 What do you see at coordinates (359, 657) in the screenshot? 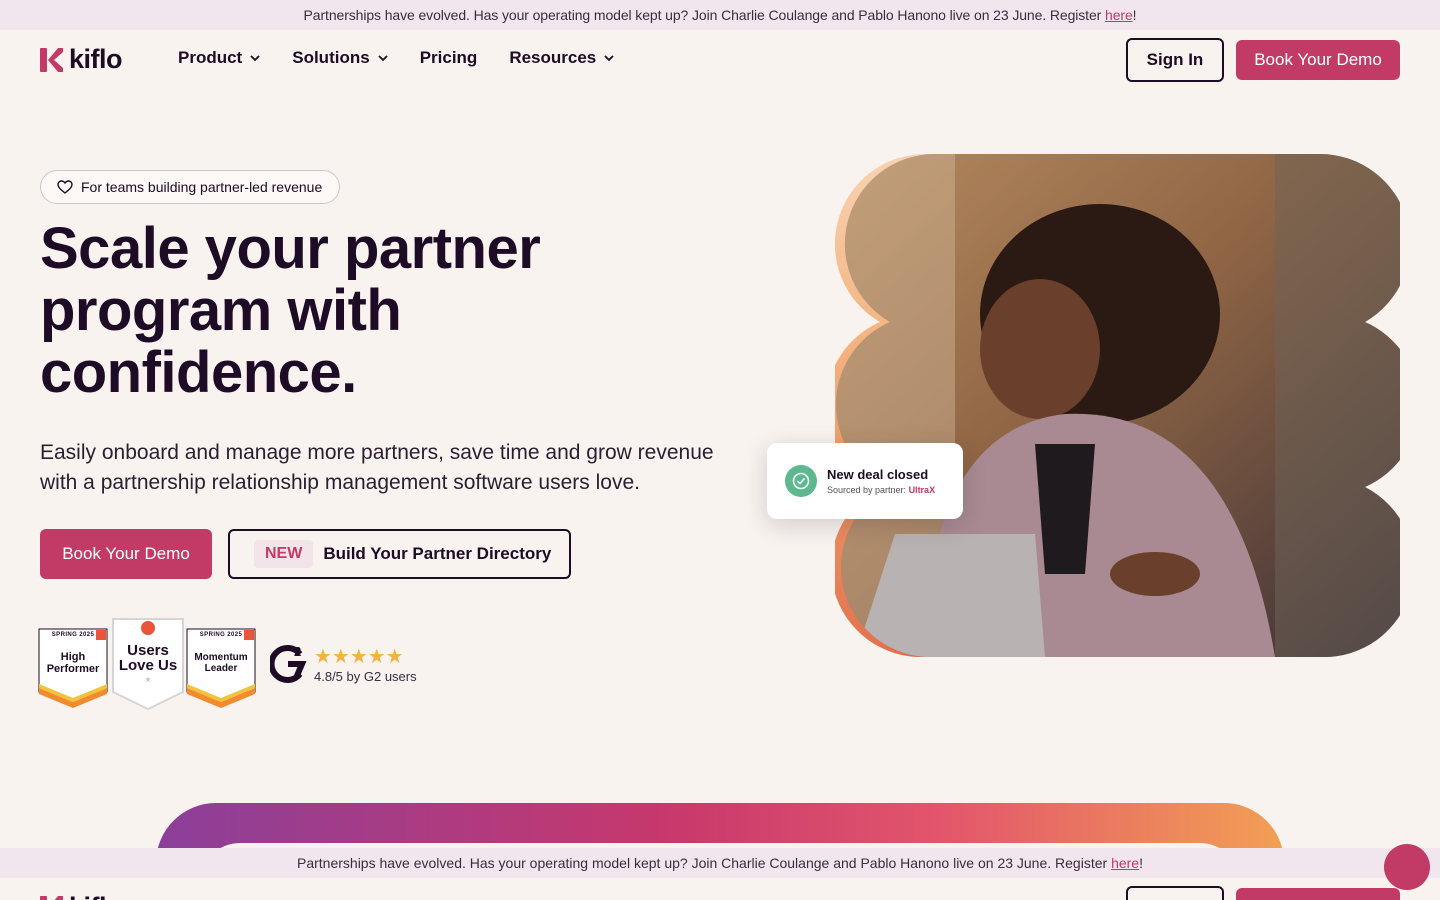
I see `rating-stars: ★★★★★` at bounding box center [359, 657].